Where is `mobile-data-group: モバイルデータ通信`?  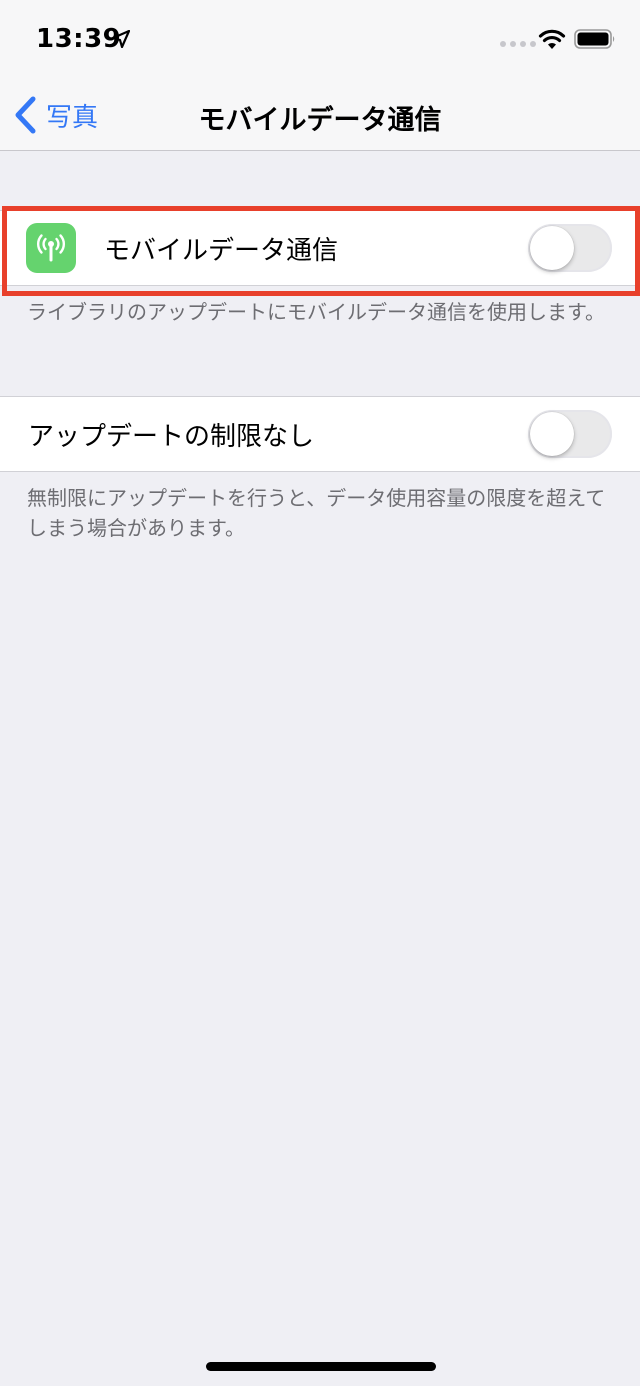
mobile-data-group: モバイルデータ通信 is located at coordinates (320, 248).